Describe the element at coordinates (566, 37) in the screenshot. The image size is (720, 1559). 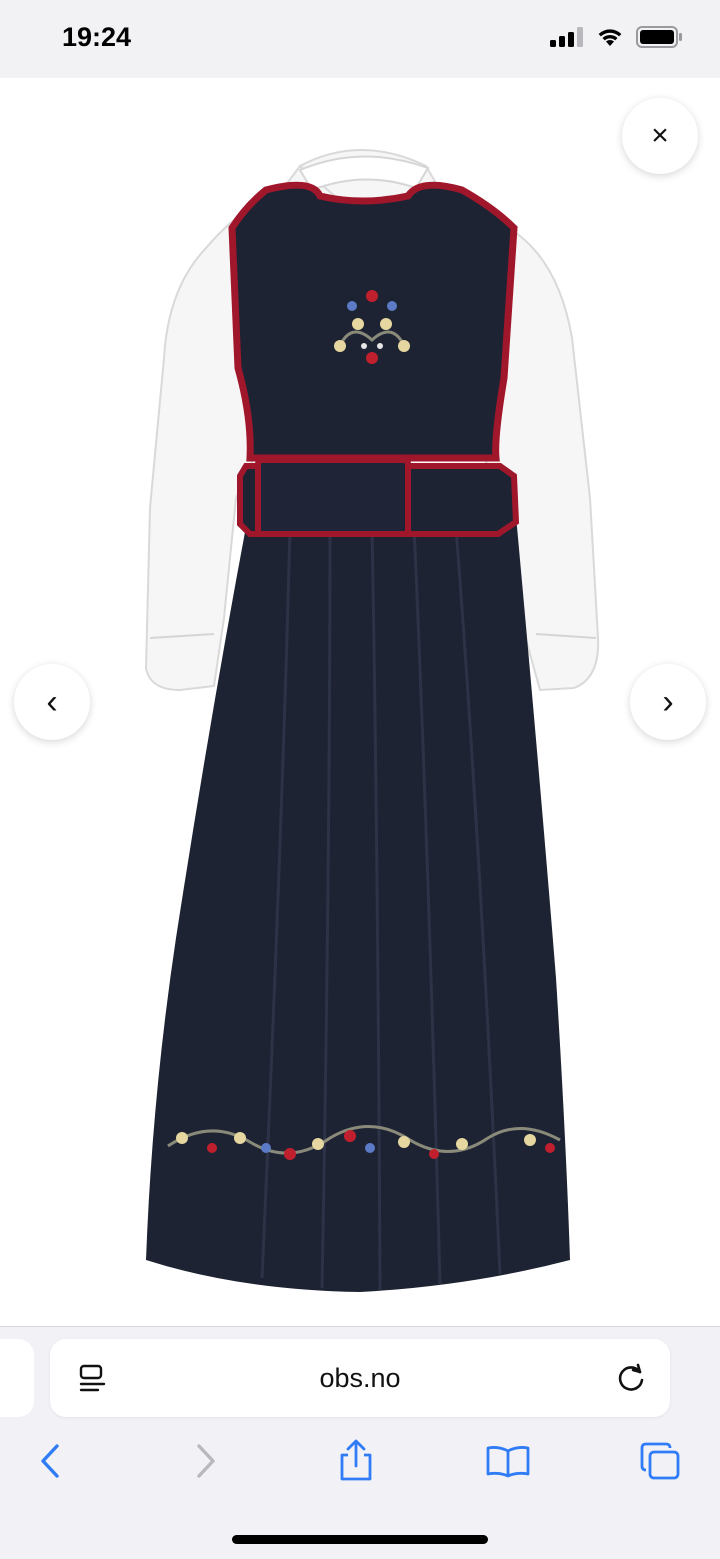
I see `cellular-signal-icon` at that location.